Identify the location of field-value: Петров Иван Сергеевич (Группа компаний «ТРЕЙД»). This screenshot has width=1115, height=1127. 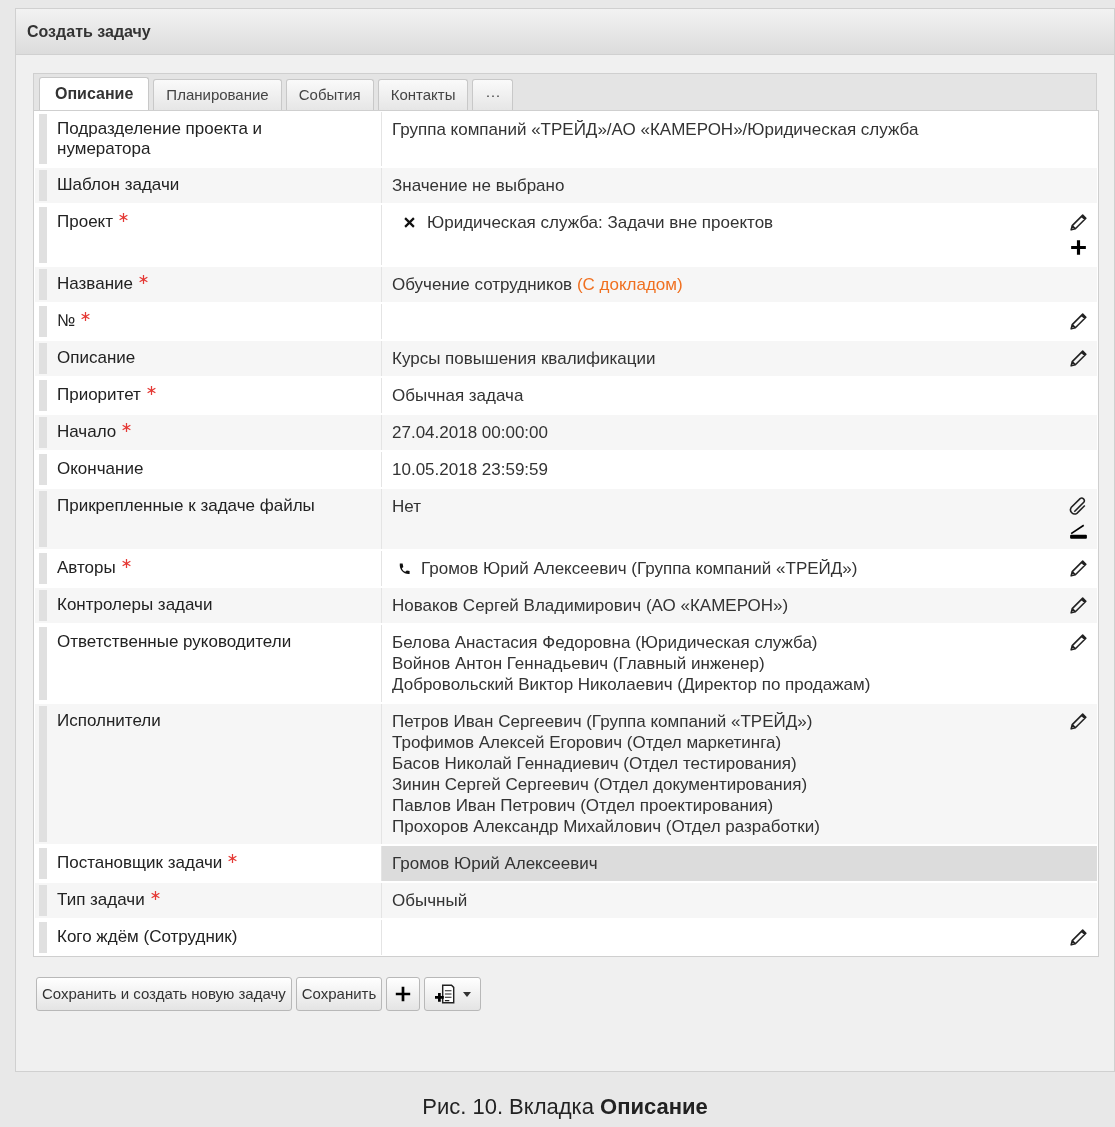
(602, 721).